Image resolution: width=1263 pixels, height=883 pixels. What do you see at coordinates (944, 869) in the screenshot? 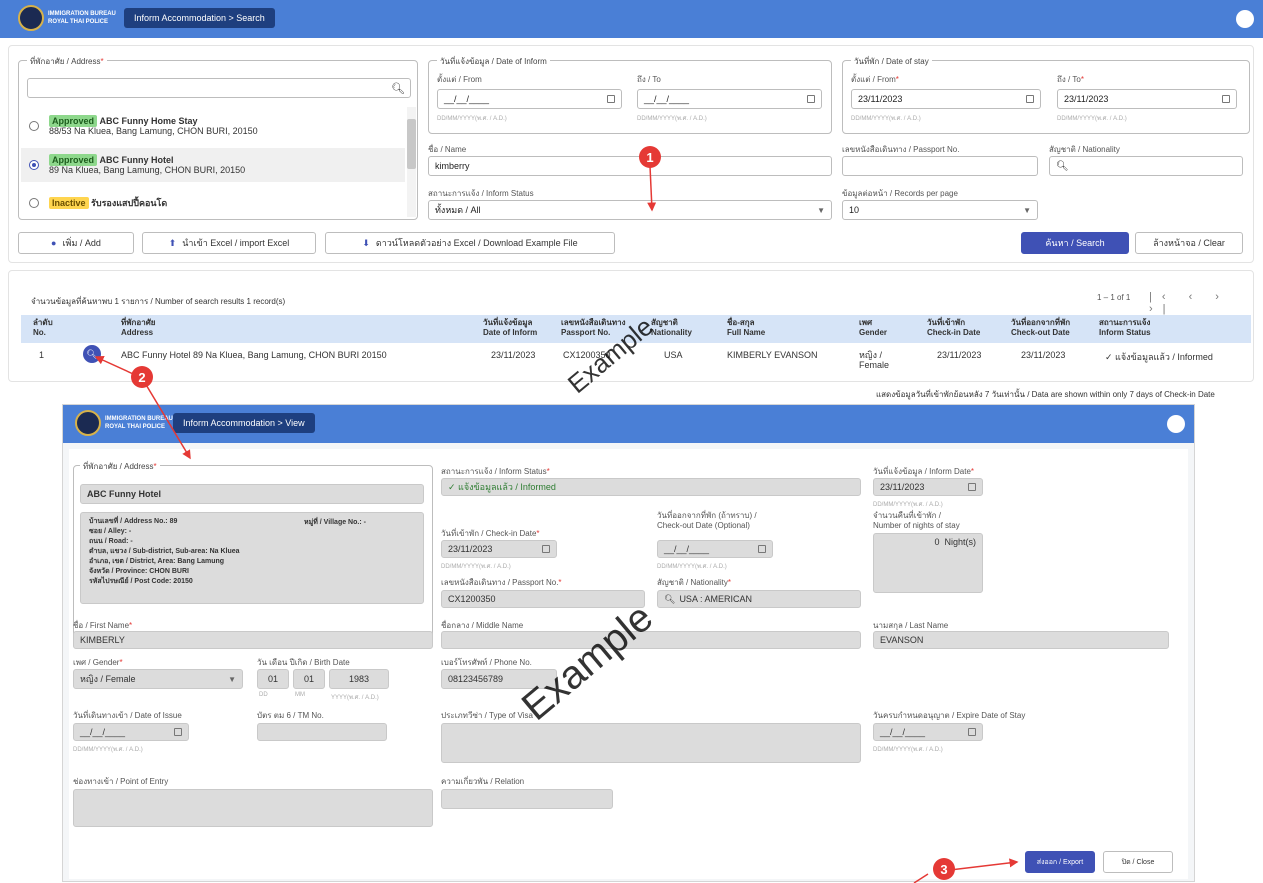
I see `step-marker-3: 3` at bounding box center [944, 869].